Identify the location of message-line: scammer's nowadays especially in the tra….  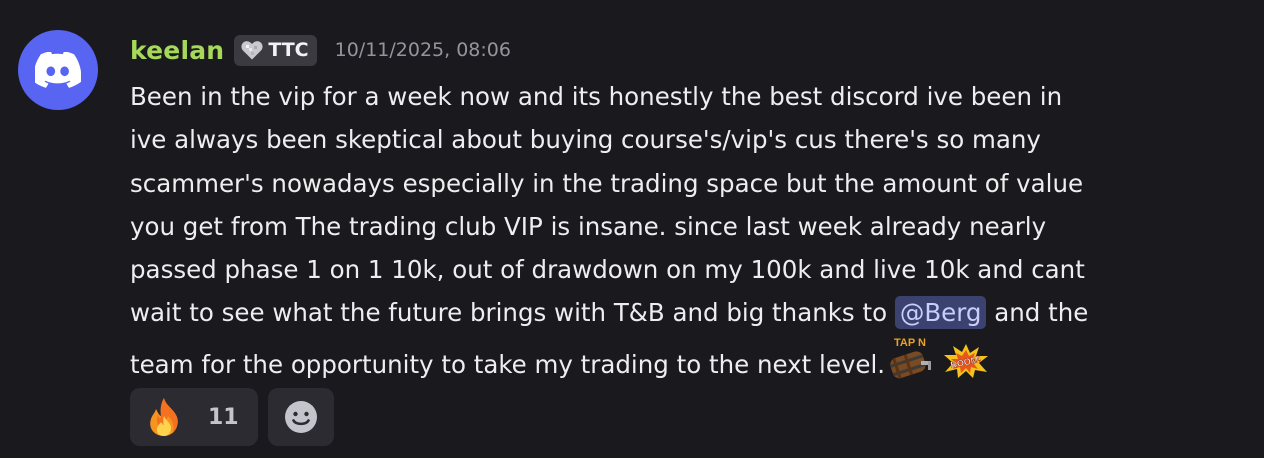
(607, 183).